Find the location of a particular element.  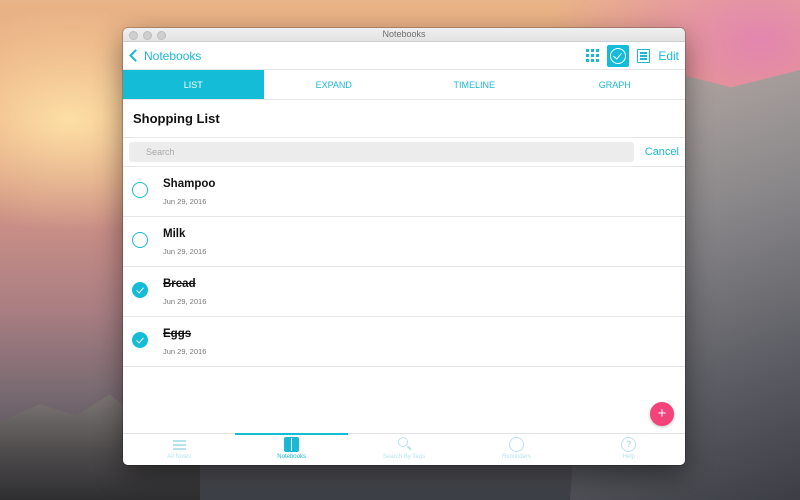

checkmark-icon is located at coordinates (618, 55).